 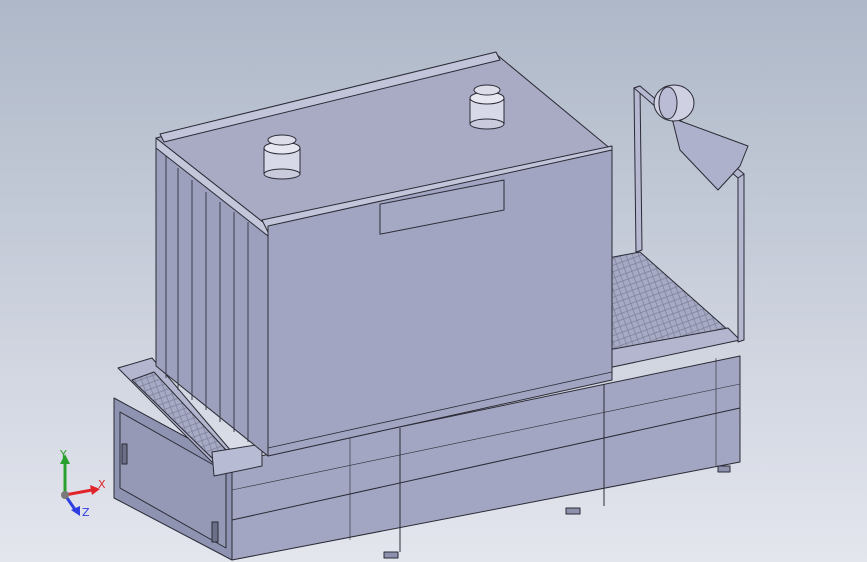 I want to click on triad-y-label: Y, so click(x=63, y=454).